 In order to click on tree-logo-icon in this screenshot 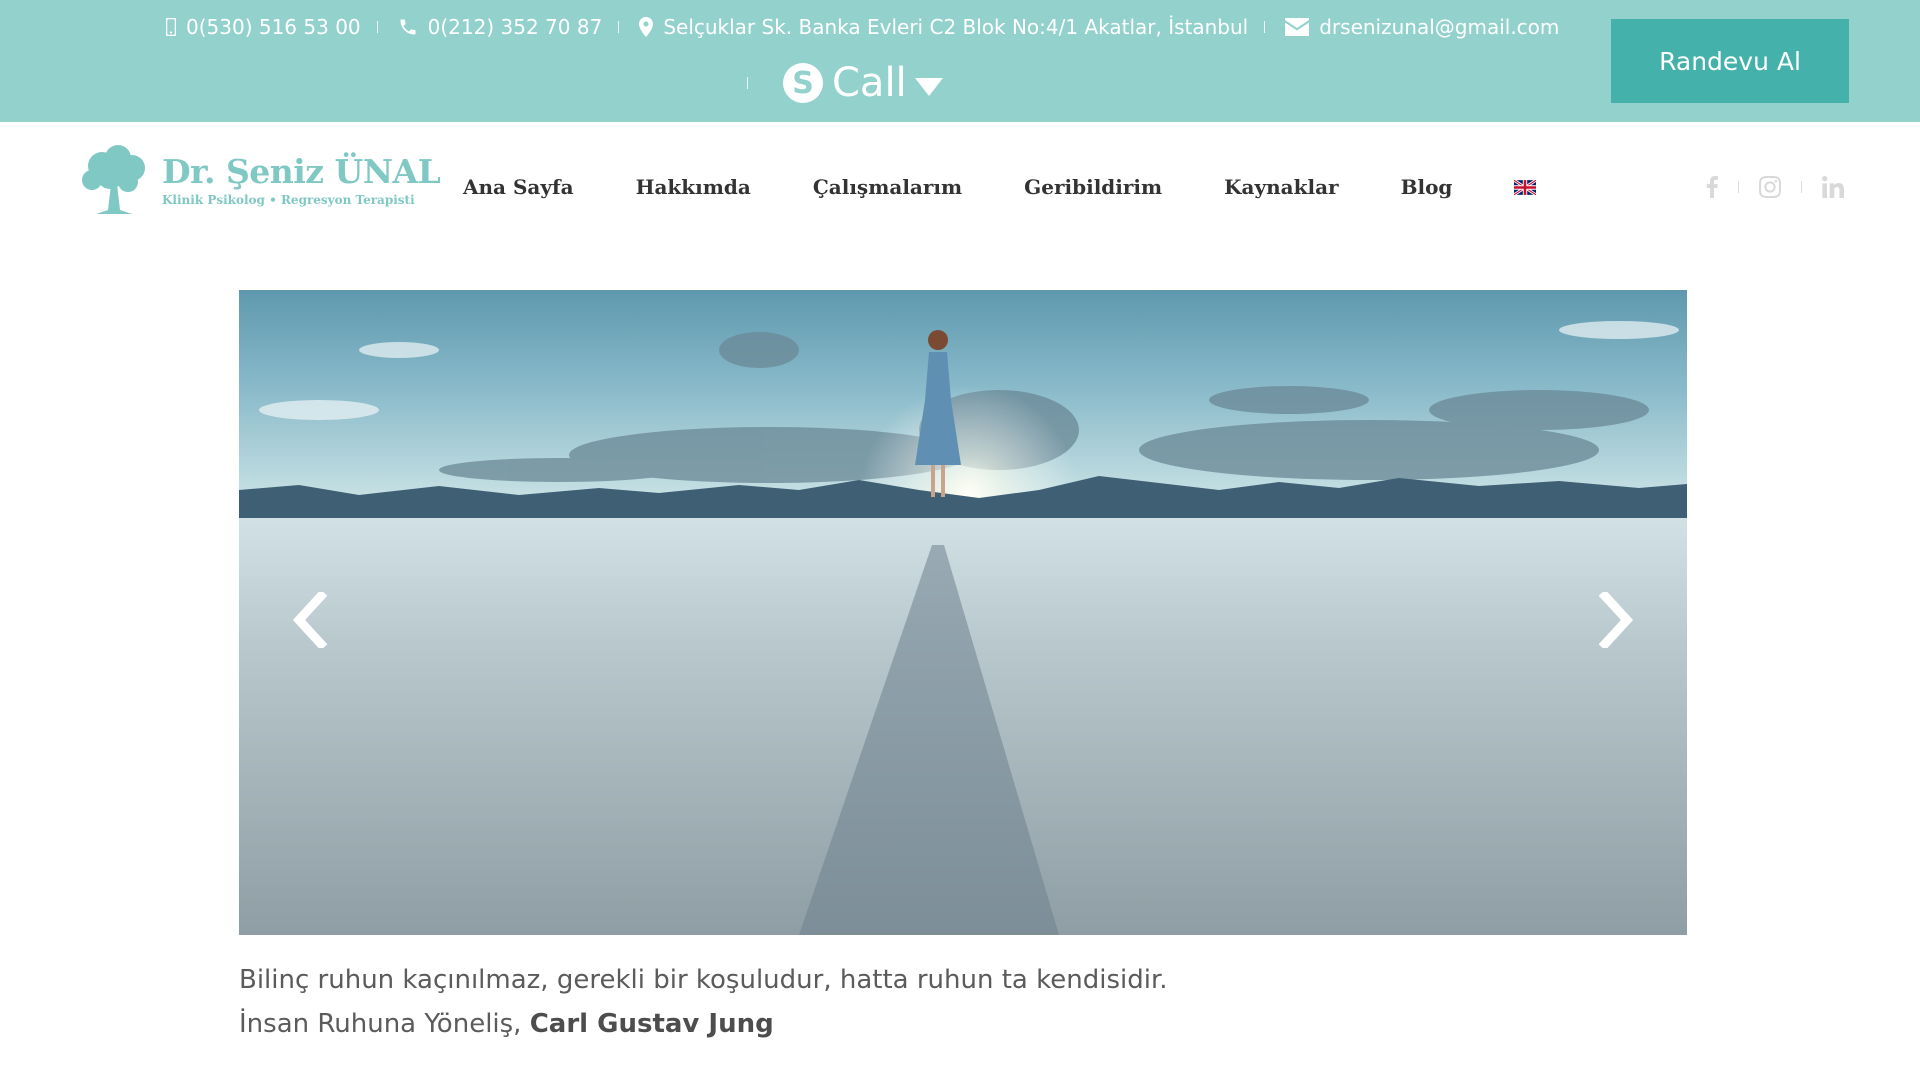, I will do `click(113, 179)`.